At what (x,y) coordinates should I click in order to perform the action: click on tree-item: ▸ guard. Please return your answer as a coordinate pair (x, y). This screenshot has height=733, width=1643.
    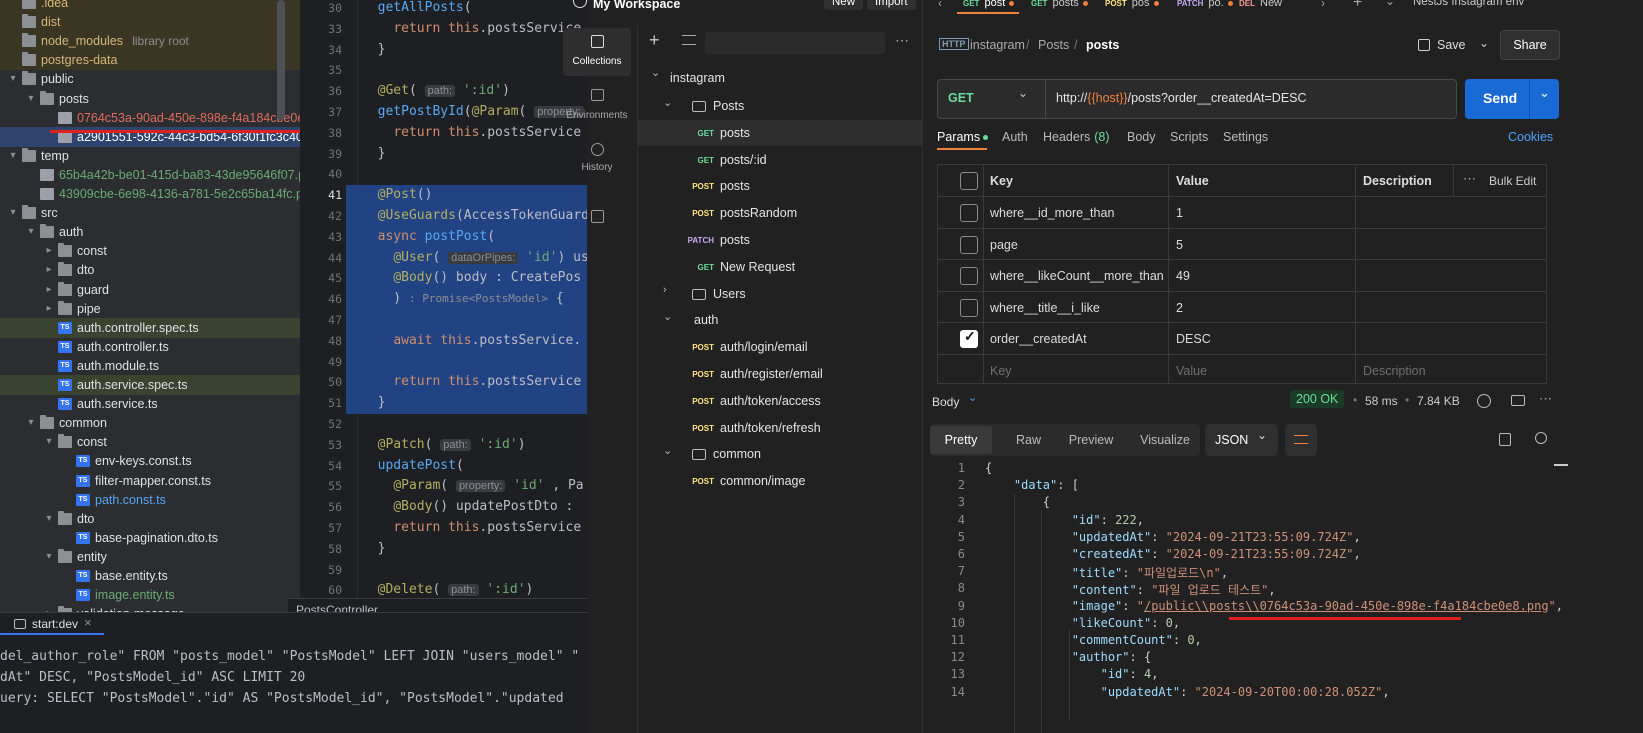
    Looking at the image, I should click on (150, 290).